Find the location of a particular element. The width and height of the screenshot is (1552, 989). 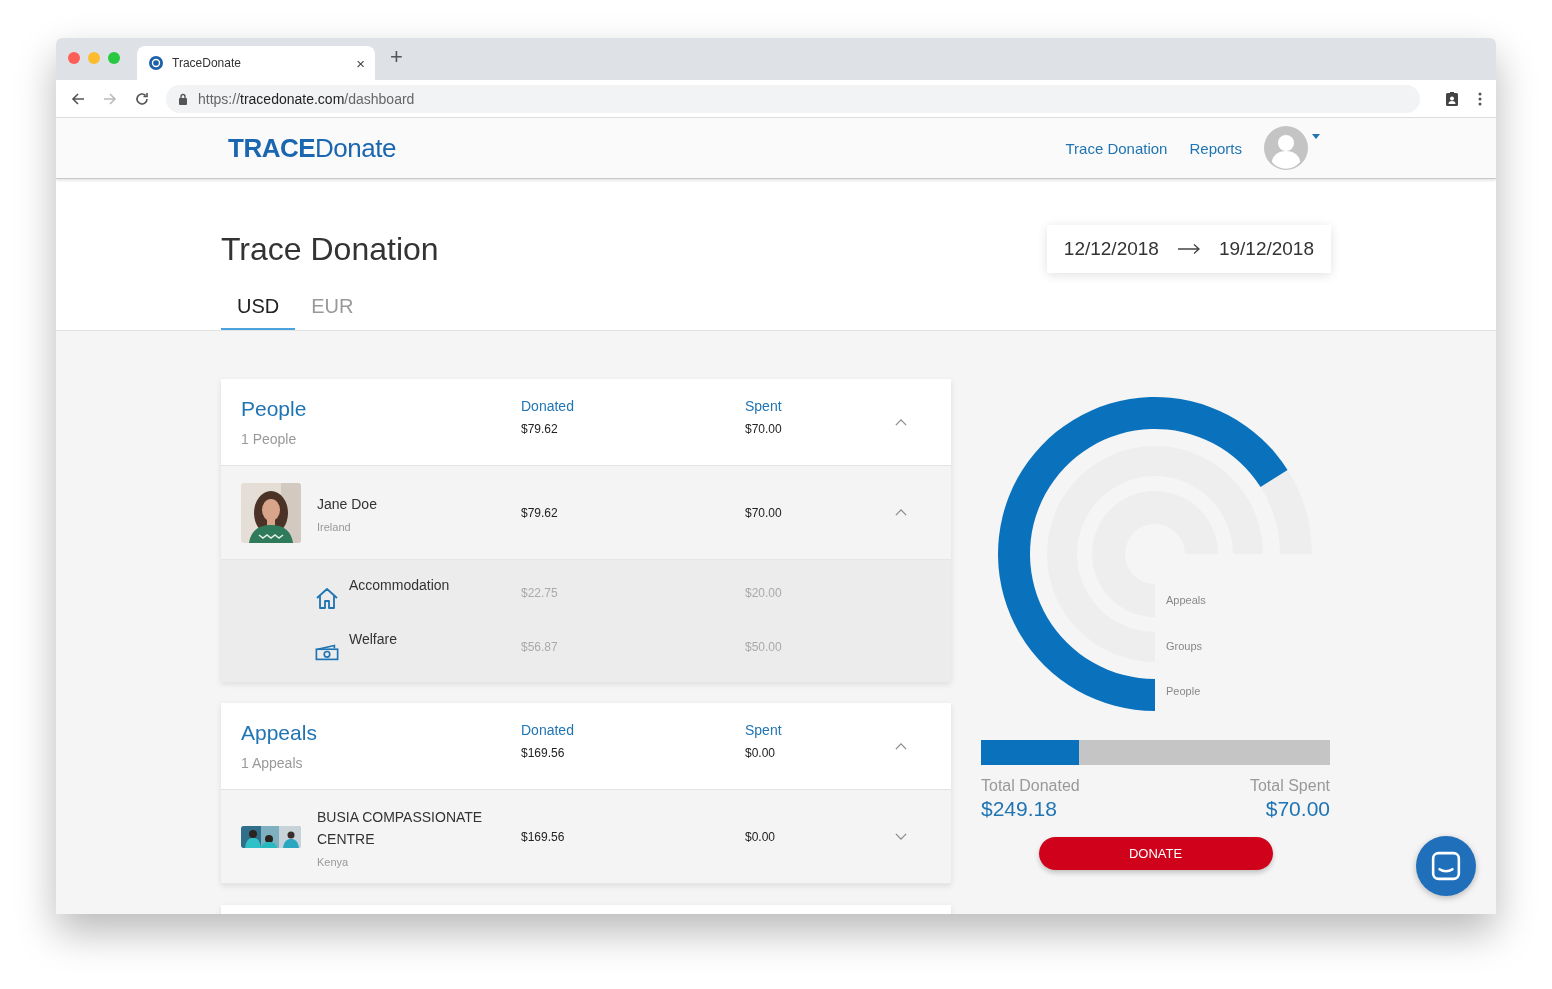

nav-link: Trace Donation is located at coordinates (1116, 148).